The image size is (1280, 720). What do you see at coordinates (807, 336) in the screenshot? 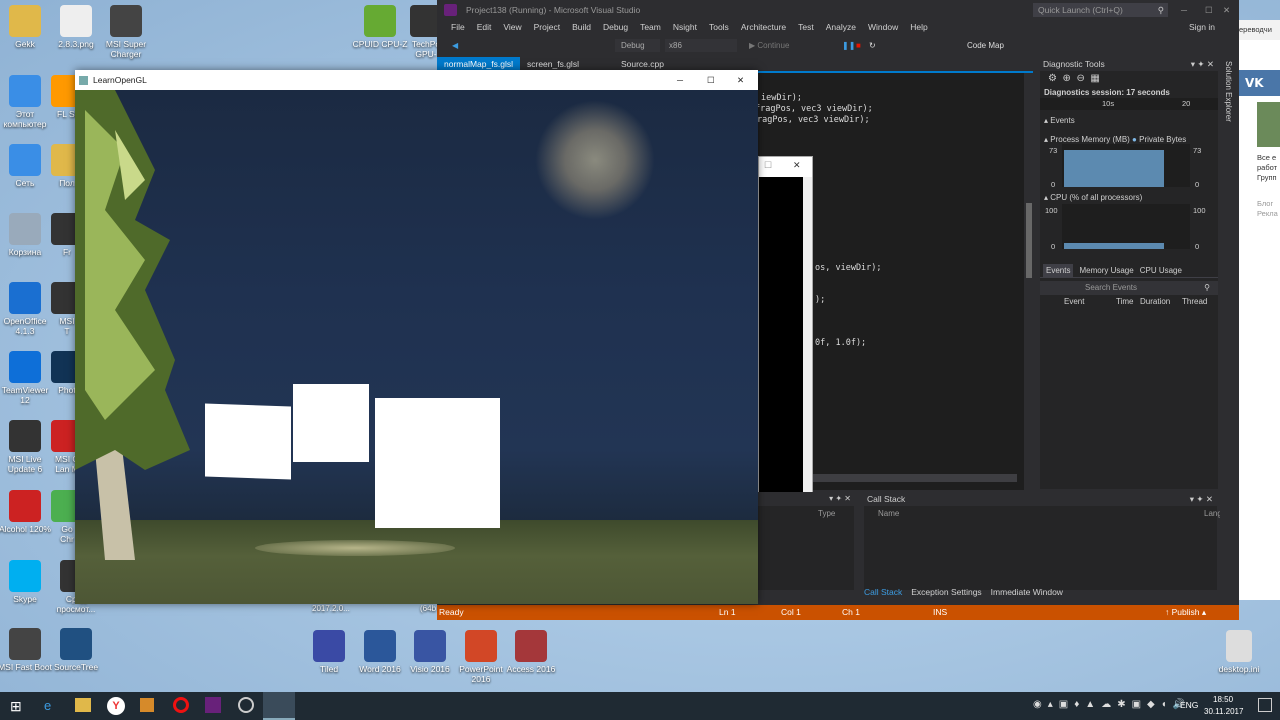
I see `console-scrollbar` at bounding box center [807, 336].